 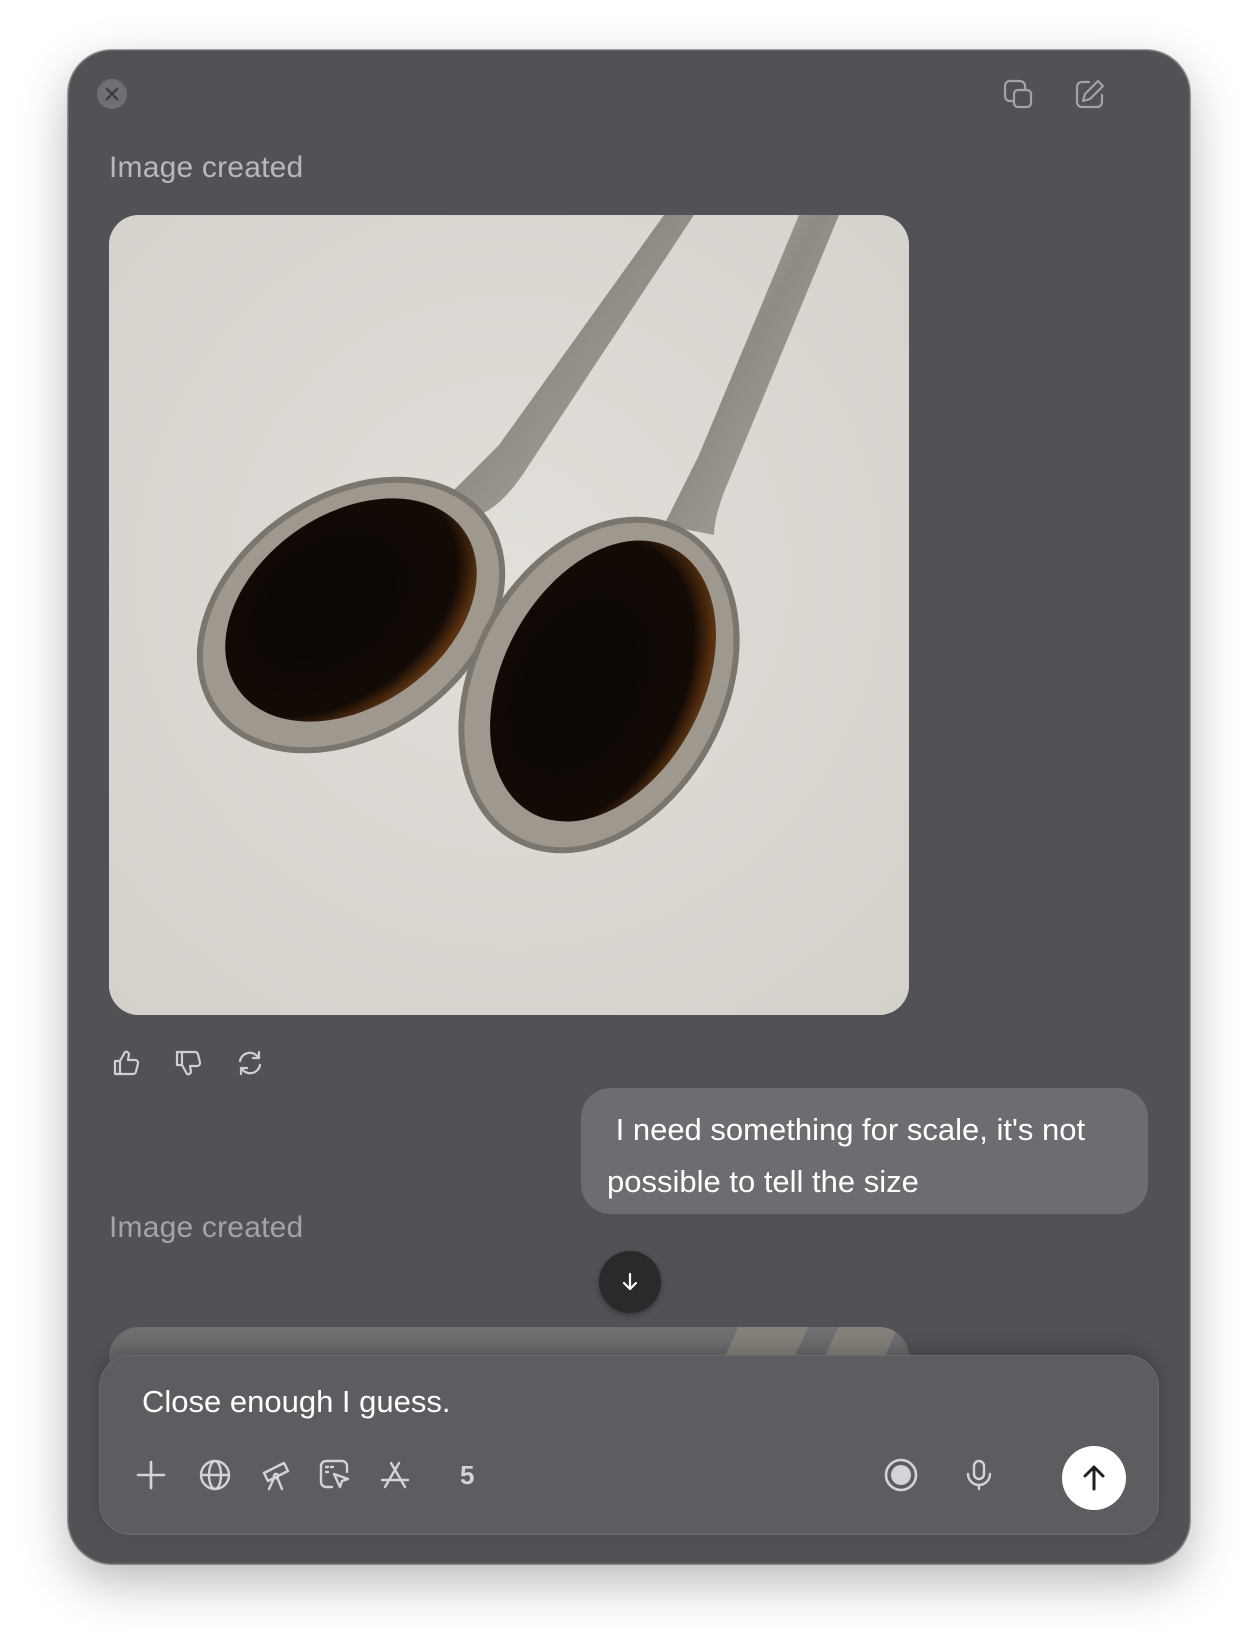 I want to click on web-search-button, so click(x=215, y=1475).